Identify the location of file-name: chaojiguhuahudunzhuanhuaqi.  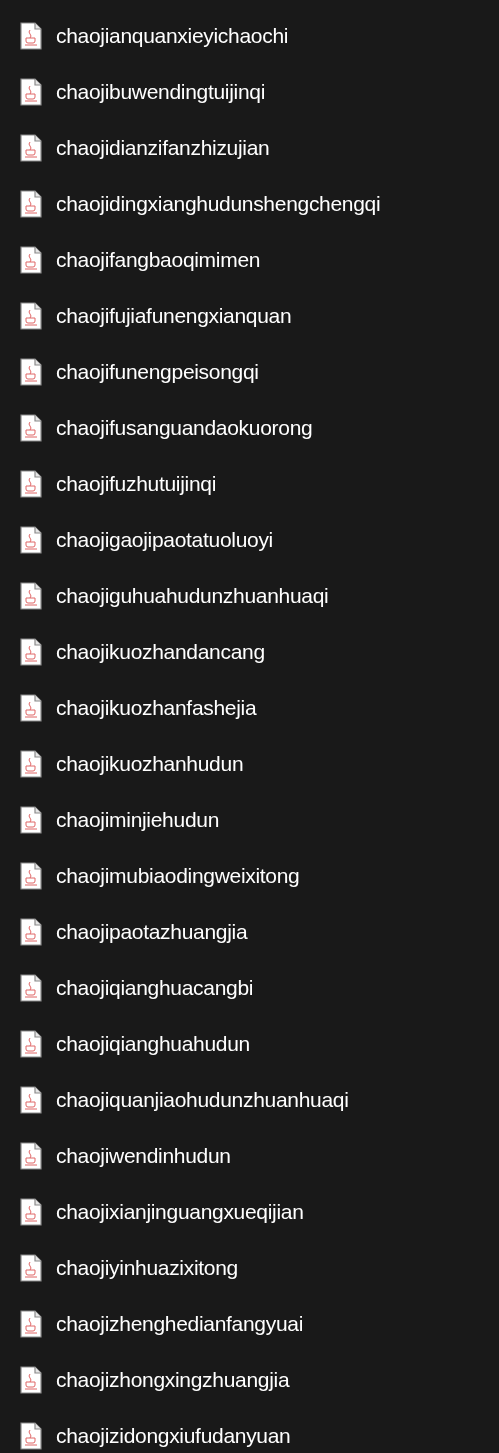
(192, 596).